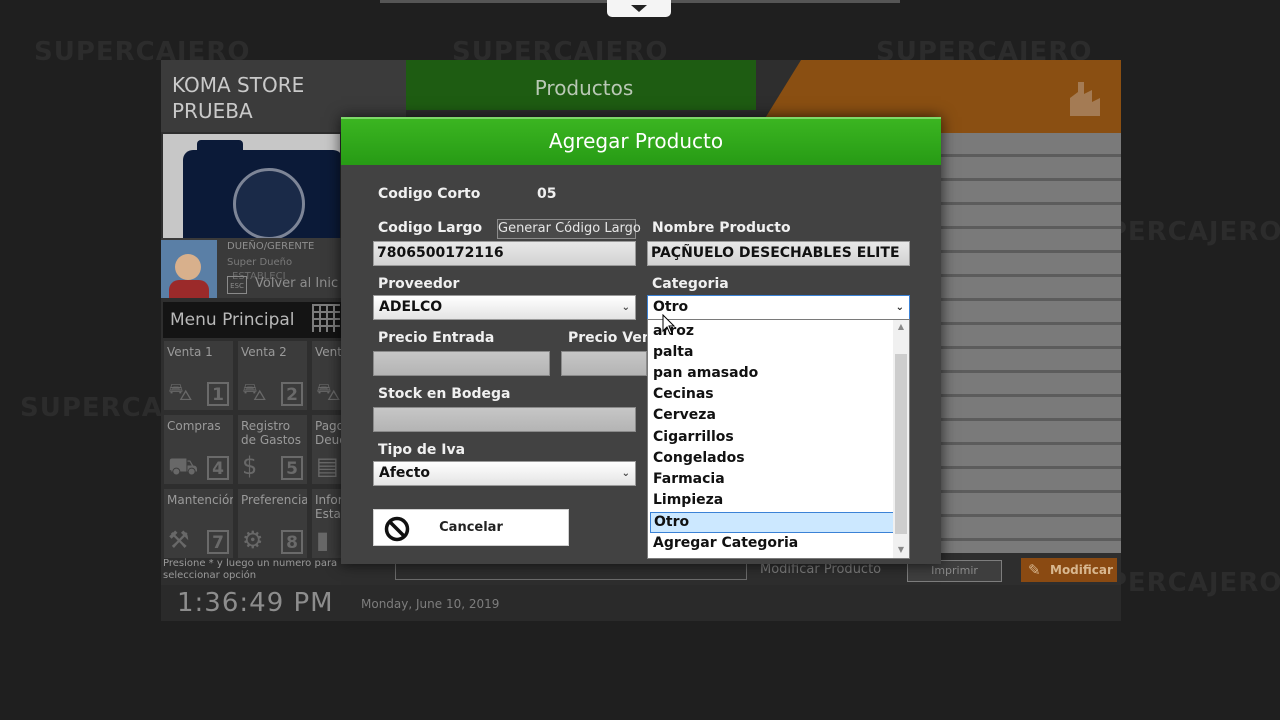  Describe the element at coordinates (198, 523) in the screenshot. I see `menu-tile-mantencion: Mantención ⚒ 7` at that location.